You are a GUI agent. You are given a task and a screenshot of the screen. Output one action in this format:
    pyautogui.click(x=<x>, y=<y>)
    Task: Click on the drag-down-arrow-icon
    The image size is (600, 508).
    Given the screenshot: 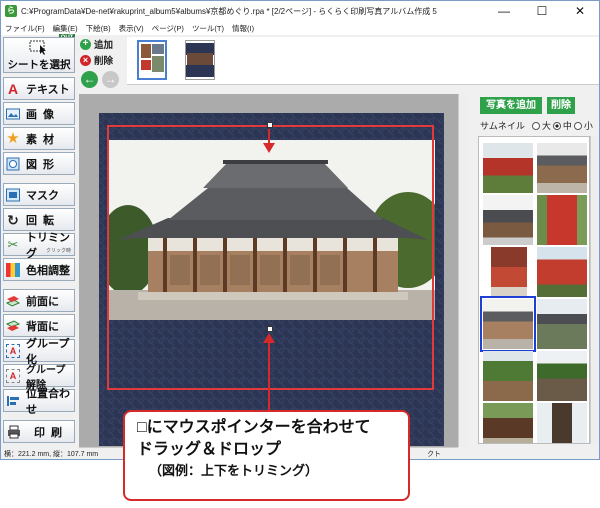 What is the action you would take?
    pyautogui.click(x=269, y=141)
    